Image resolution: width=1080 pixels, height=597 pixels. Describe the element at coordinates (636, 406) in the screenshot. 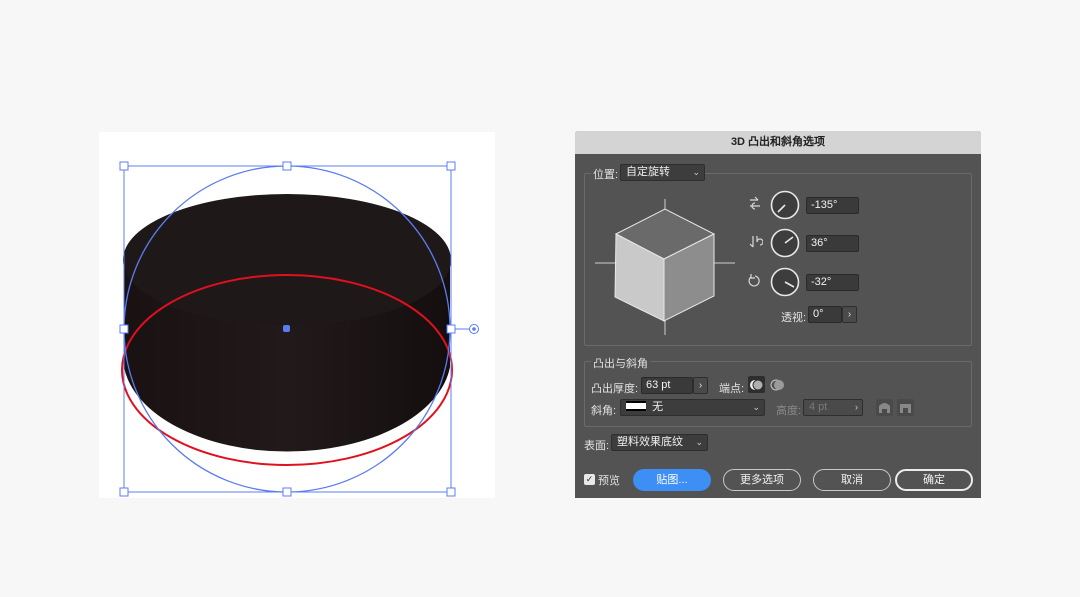

I see `bevel-swatch-icon` at that location.